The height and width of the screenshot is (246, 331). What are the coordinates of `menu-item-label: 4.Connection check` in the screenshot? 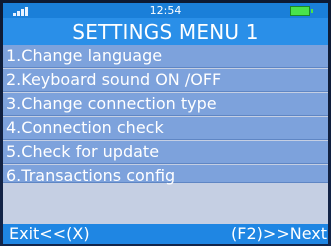 It's located at (85, 127).